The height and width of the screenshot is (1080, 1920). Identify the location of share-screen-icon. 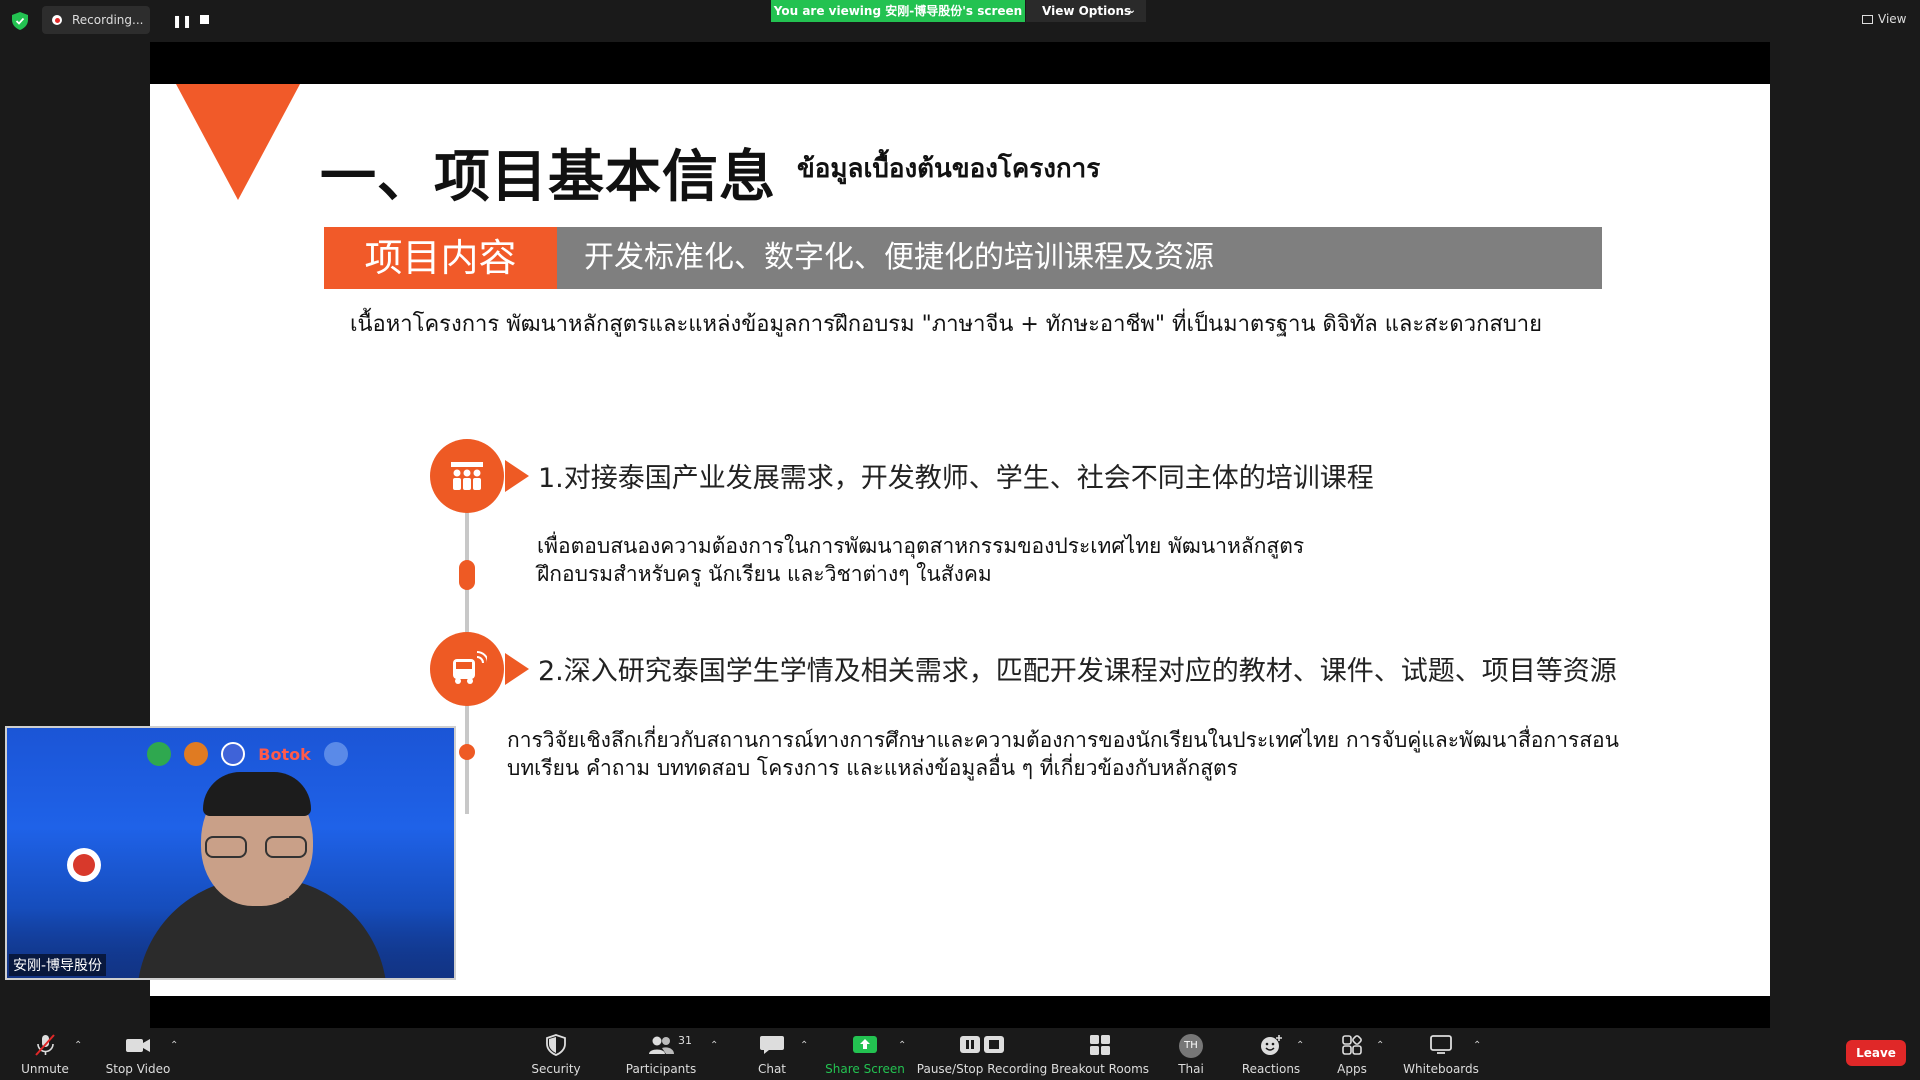
(865, 1044).